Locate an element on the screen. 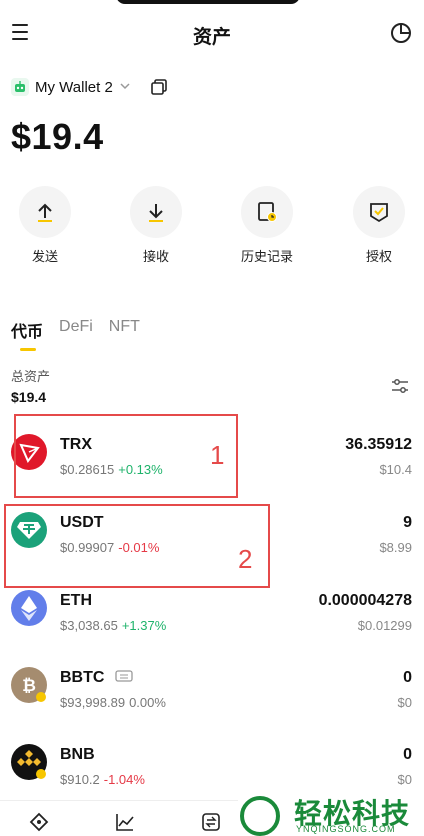 This screenshot has height=836, width=424. bnb-logo-icon is located at coordinates (29, 762).